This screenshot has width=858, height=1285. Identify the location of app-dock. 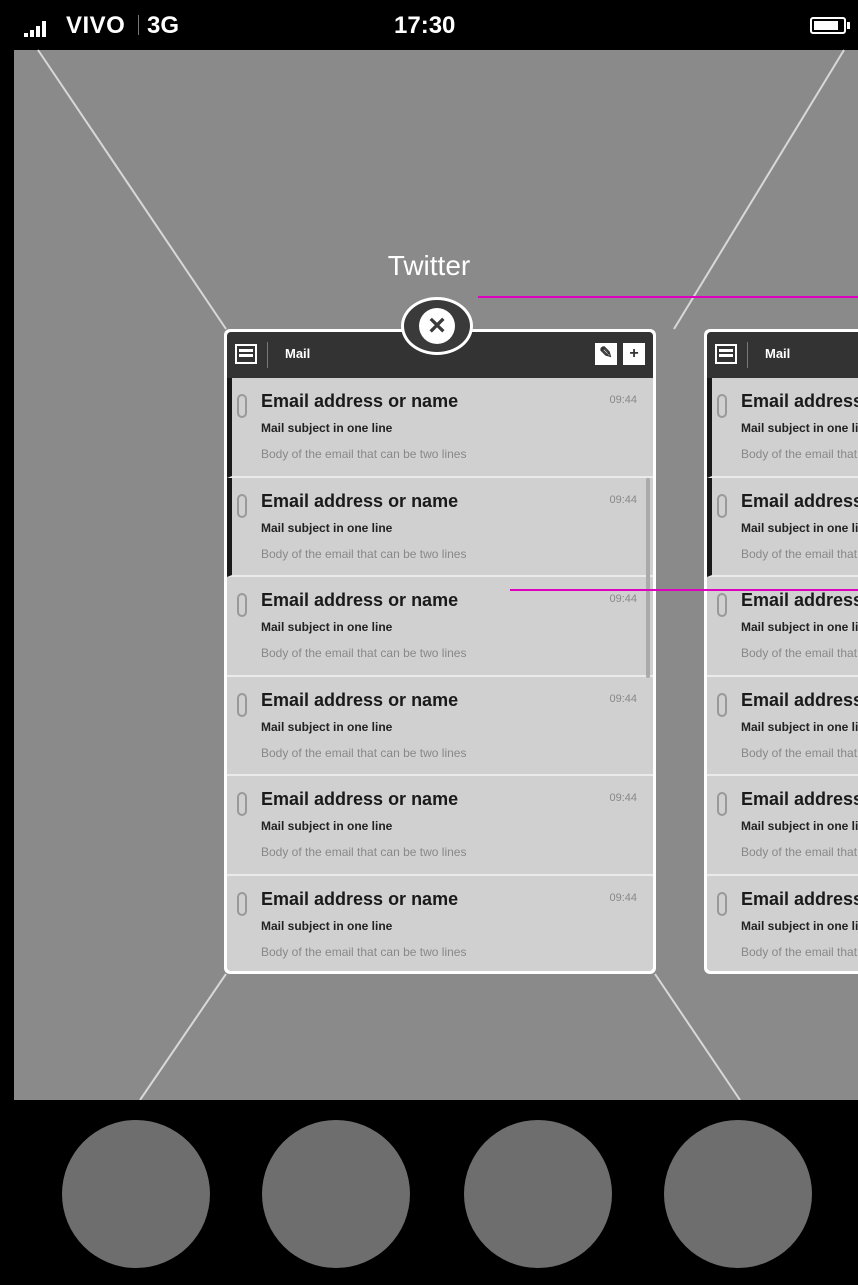
(436, 1192).